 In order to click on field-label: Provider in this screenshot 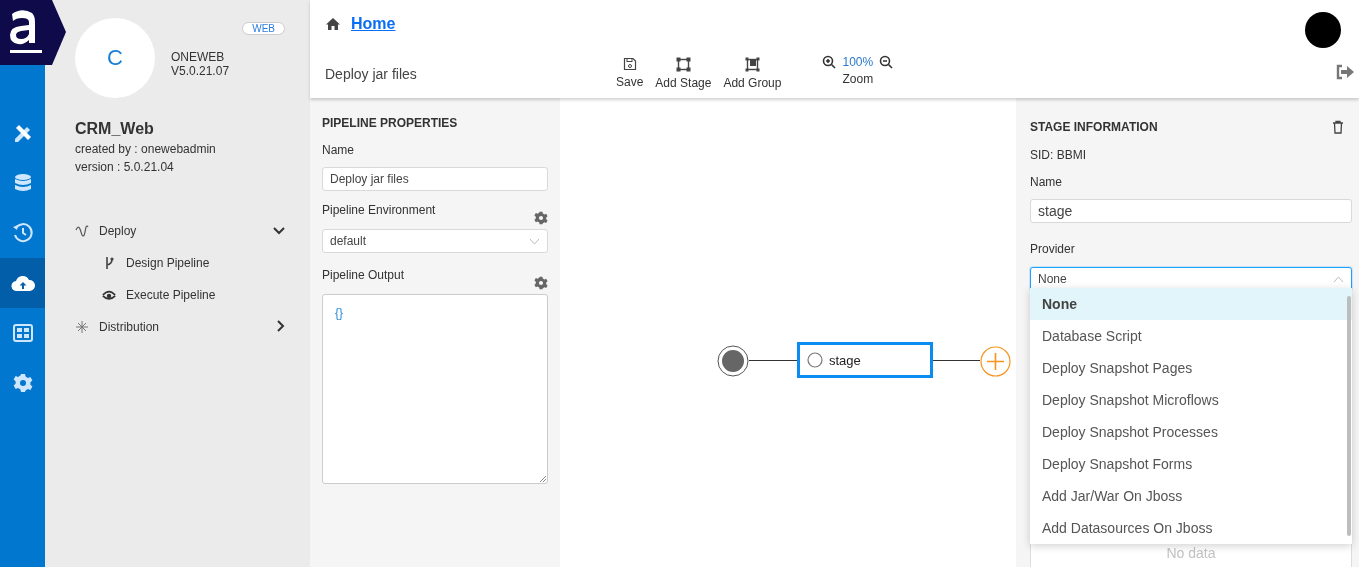, I will do `click(1053, 249)`.